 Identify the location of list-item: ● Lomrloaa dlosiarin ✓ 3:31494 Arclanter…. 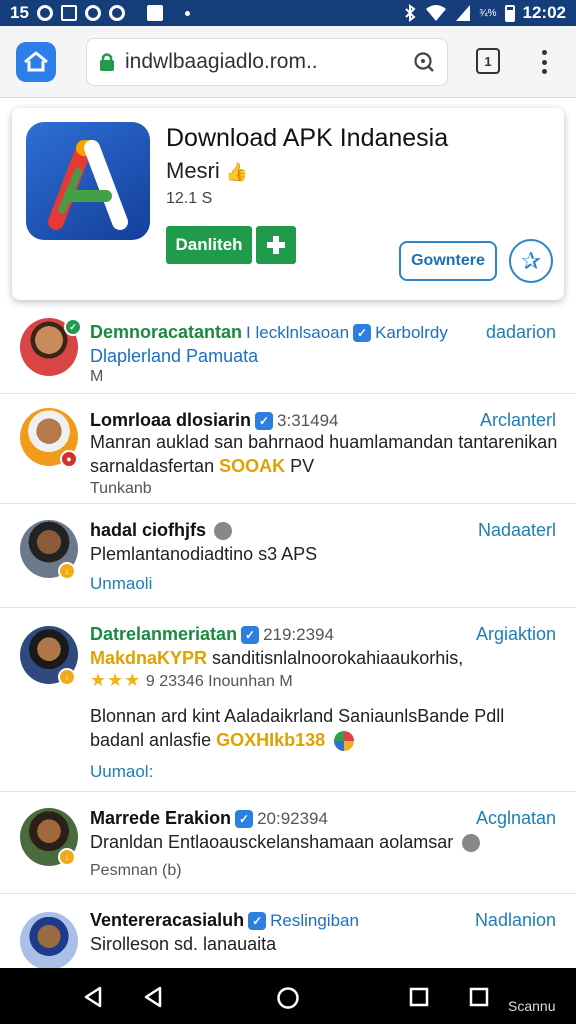
(288, 449).